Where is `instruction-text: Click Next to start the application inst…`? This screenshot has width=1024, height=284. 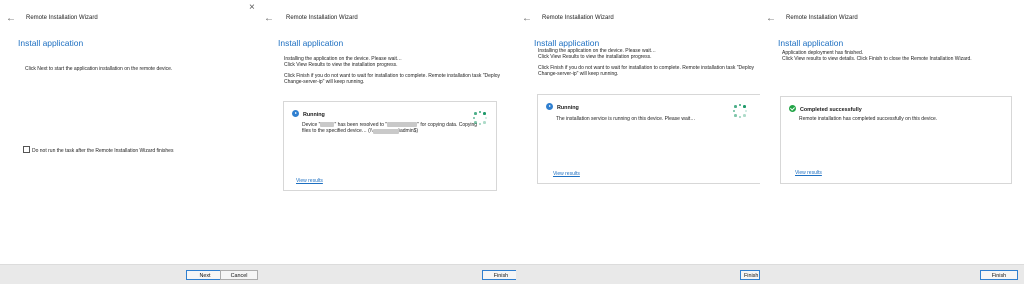 instruction-text: Click Next to start the application inst… is located at coordinates (99, 69).